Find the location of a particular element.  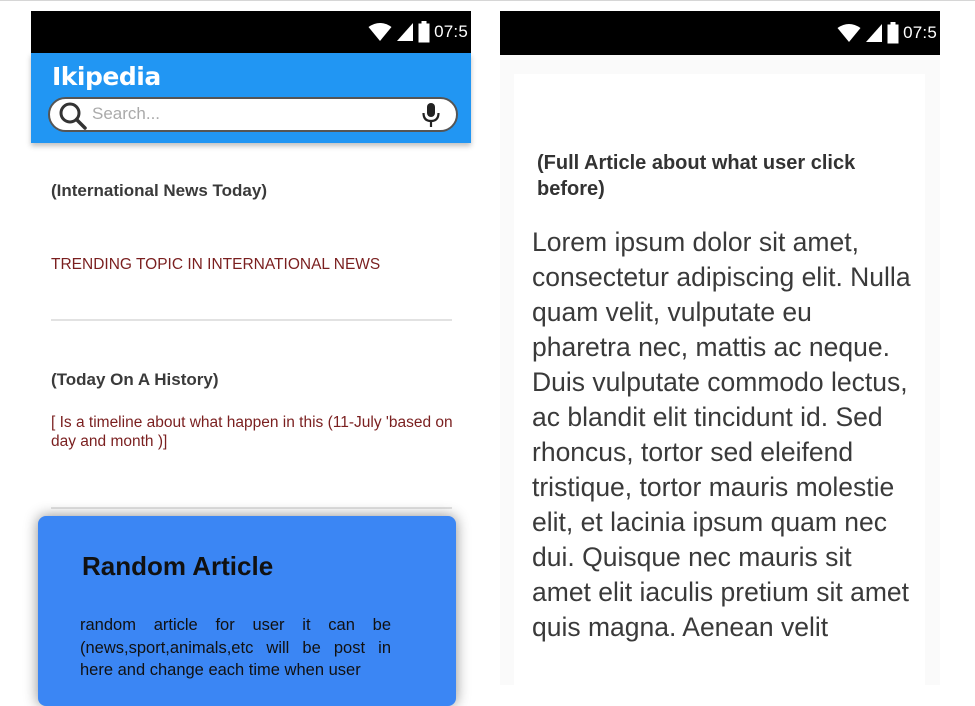

search-input is located at coordinates (252, 114).